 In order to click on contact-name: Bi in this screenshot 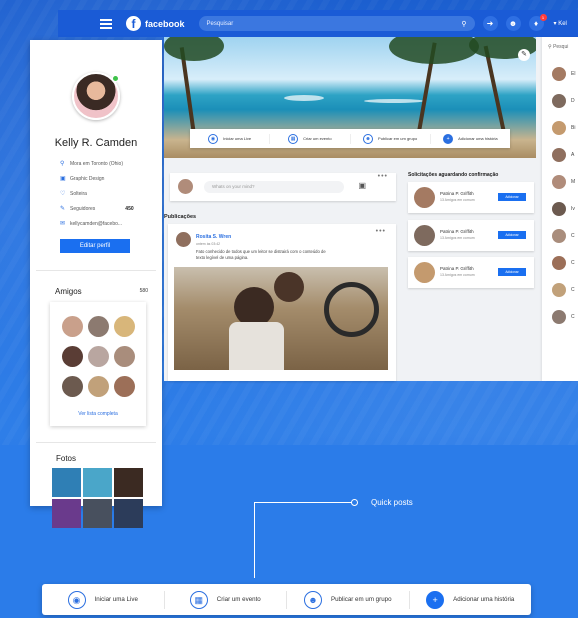, I will do `click(573, 128)`.